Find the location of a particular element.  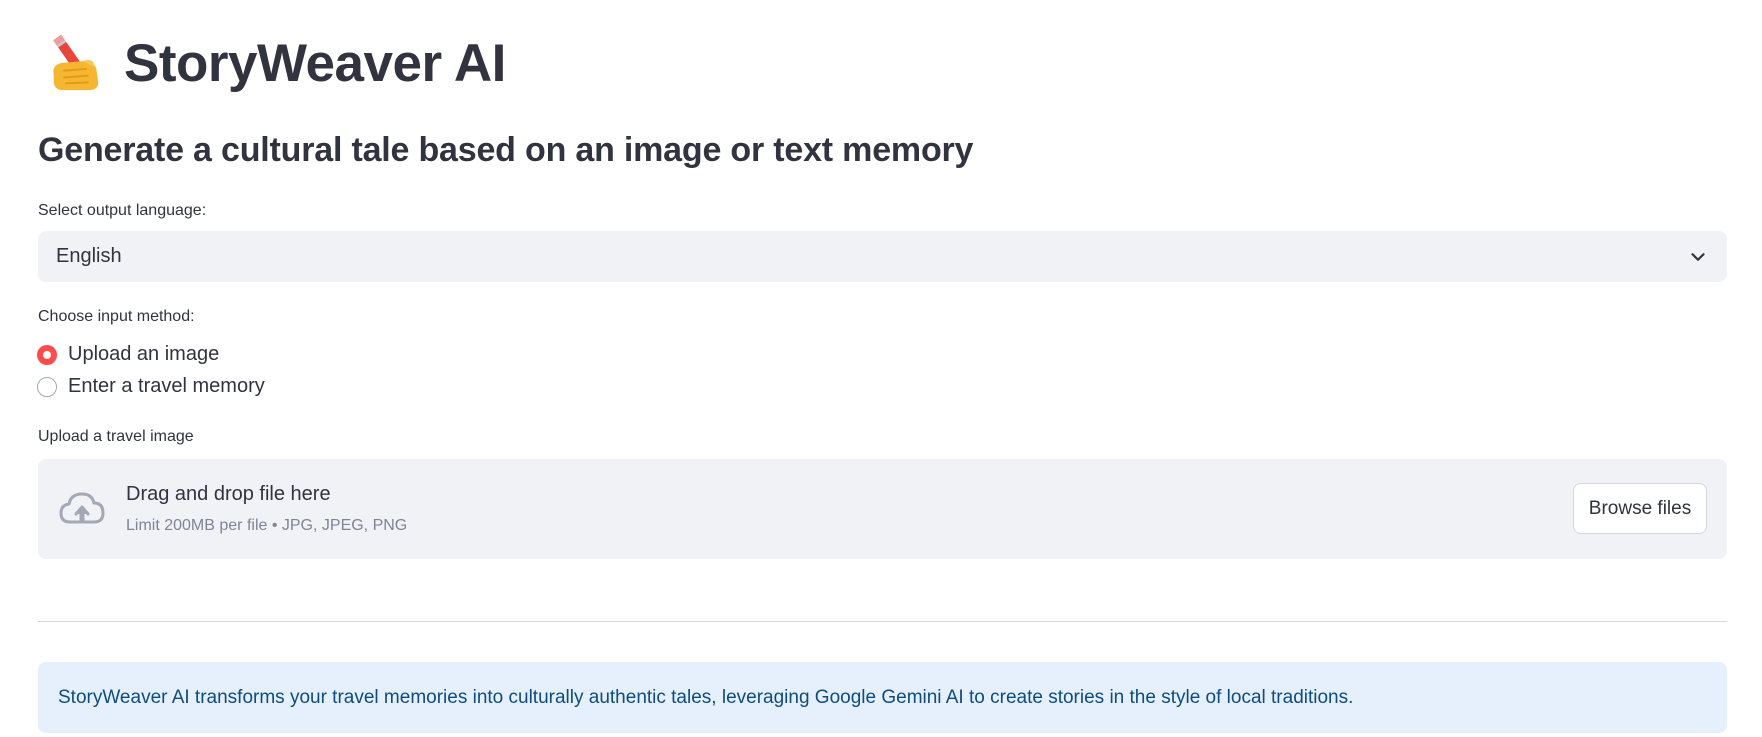

page-title: StoryWeaver AI is located at coordinates (315, 63).